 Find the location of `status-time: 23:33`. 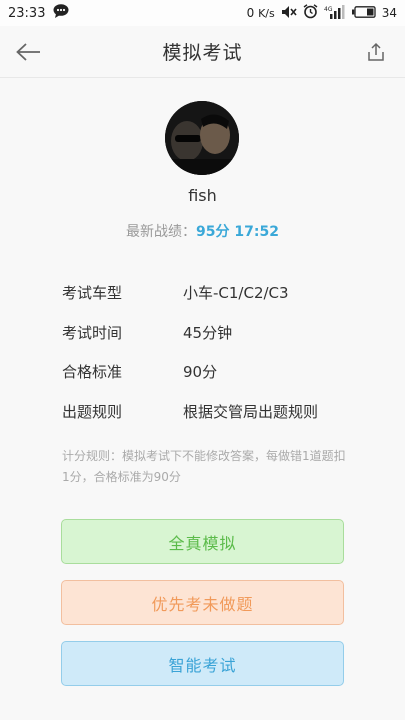

status-time: 23:33 is located at coordinates (27, 13).